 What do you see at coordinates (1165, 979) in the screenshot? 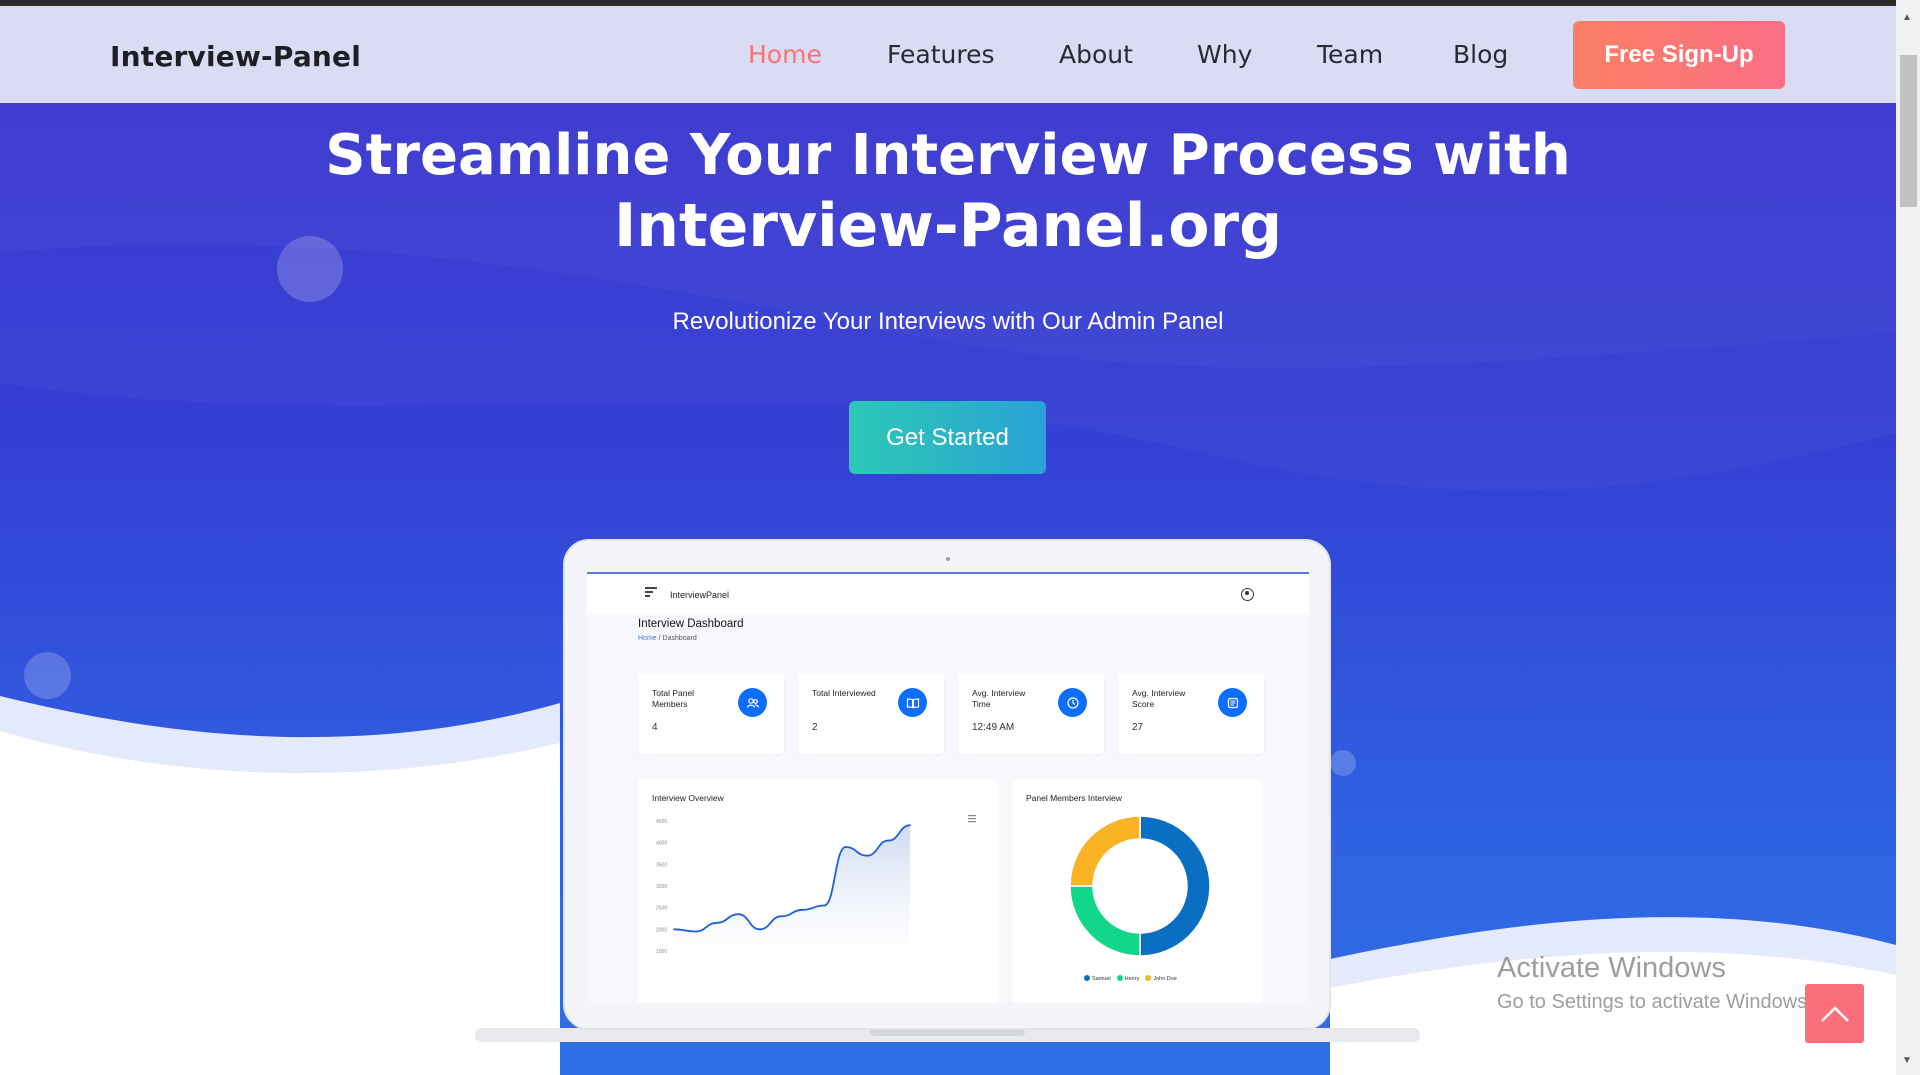
I see `legend-label: John Doe` at bounding box center [1165, 979].